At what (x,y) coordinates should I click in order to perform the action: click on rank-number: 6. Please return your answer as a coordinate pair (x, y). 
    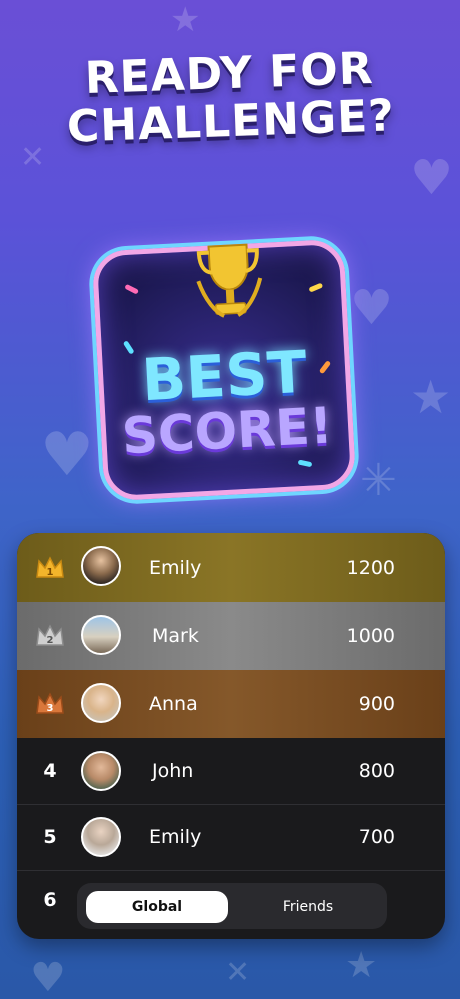
    Looking at the image, I should click on (50, 900).